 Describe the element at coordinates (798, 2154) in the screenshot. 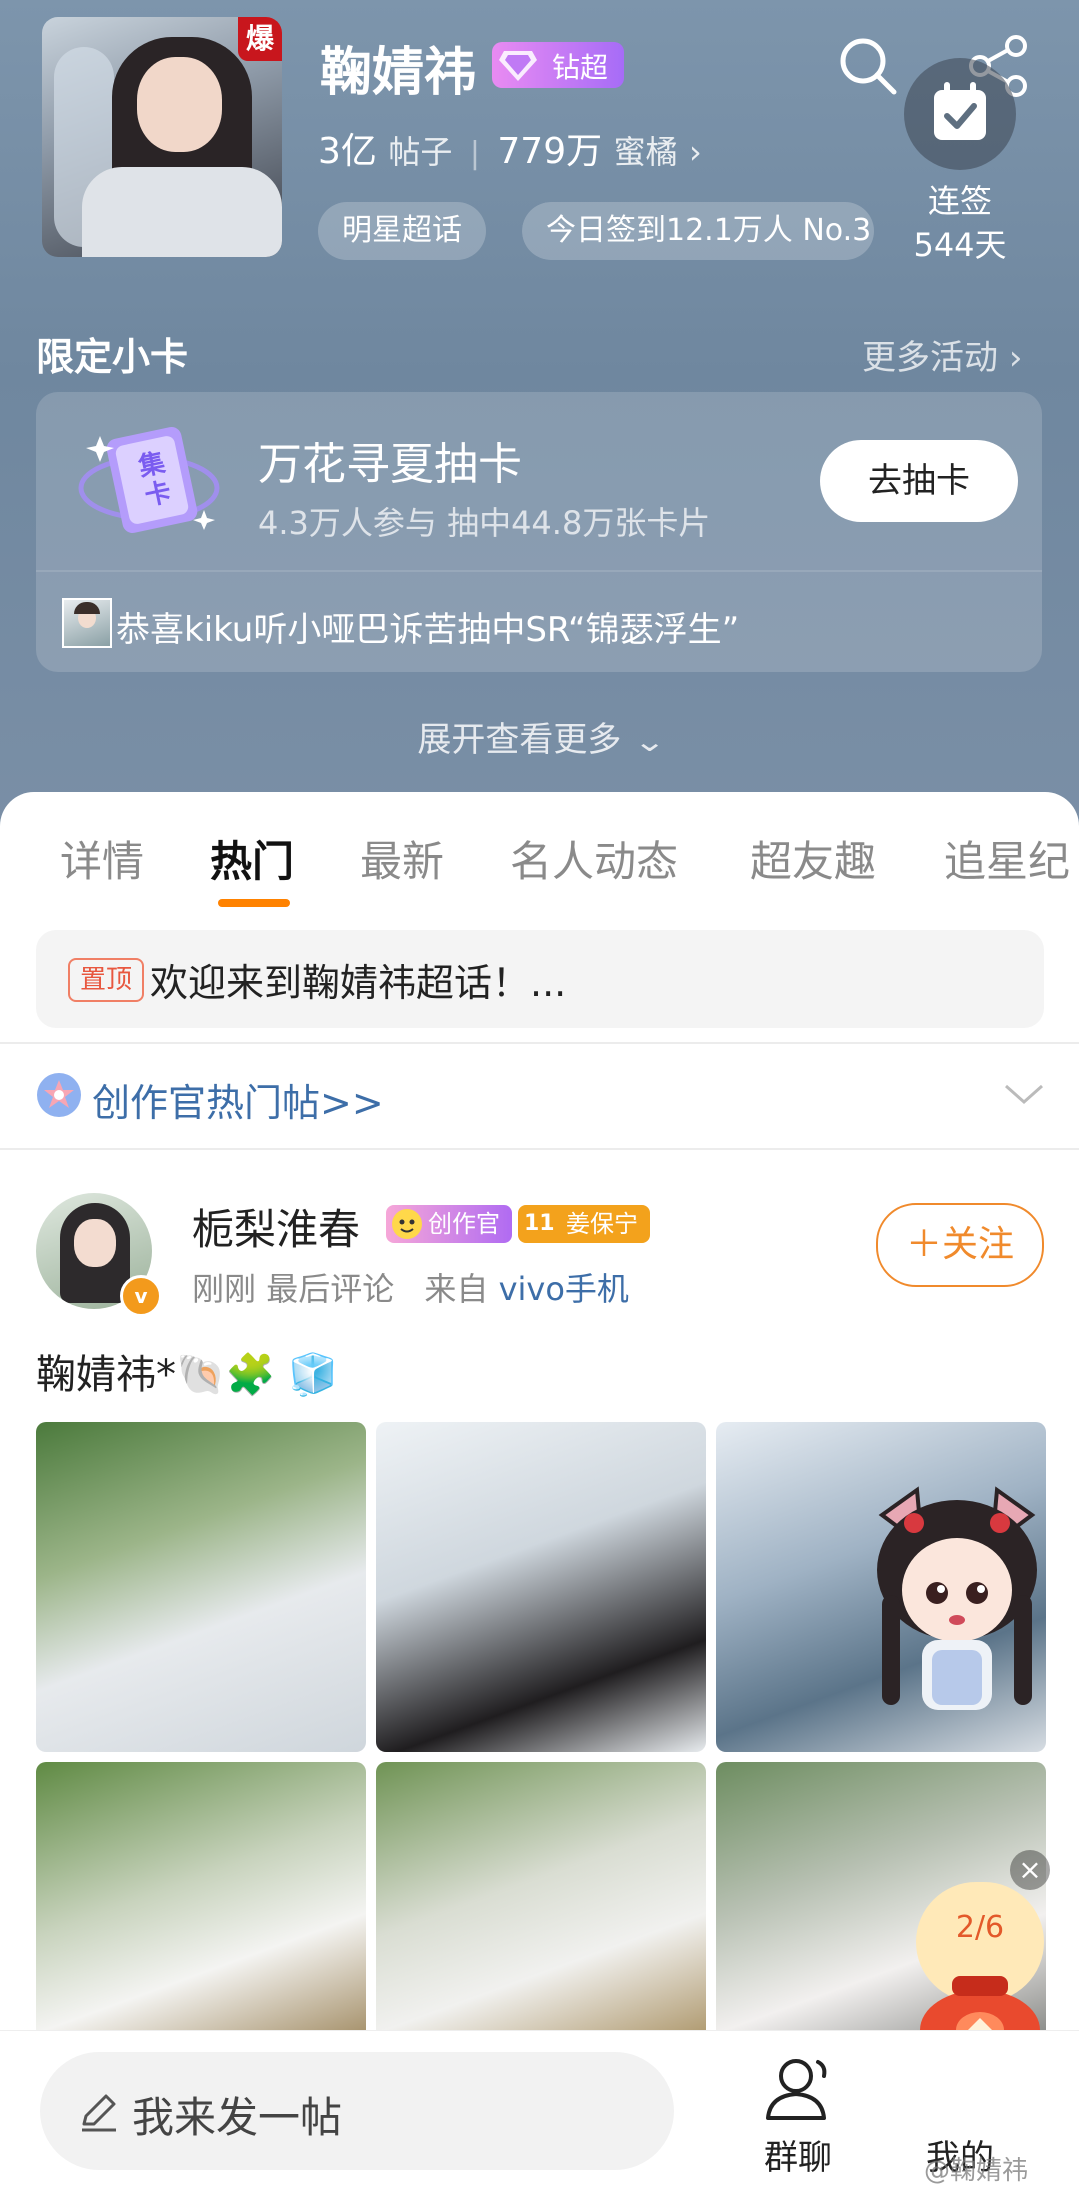

I see `group-chat-label: 群聊` at that location.